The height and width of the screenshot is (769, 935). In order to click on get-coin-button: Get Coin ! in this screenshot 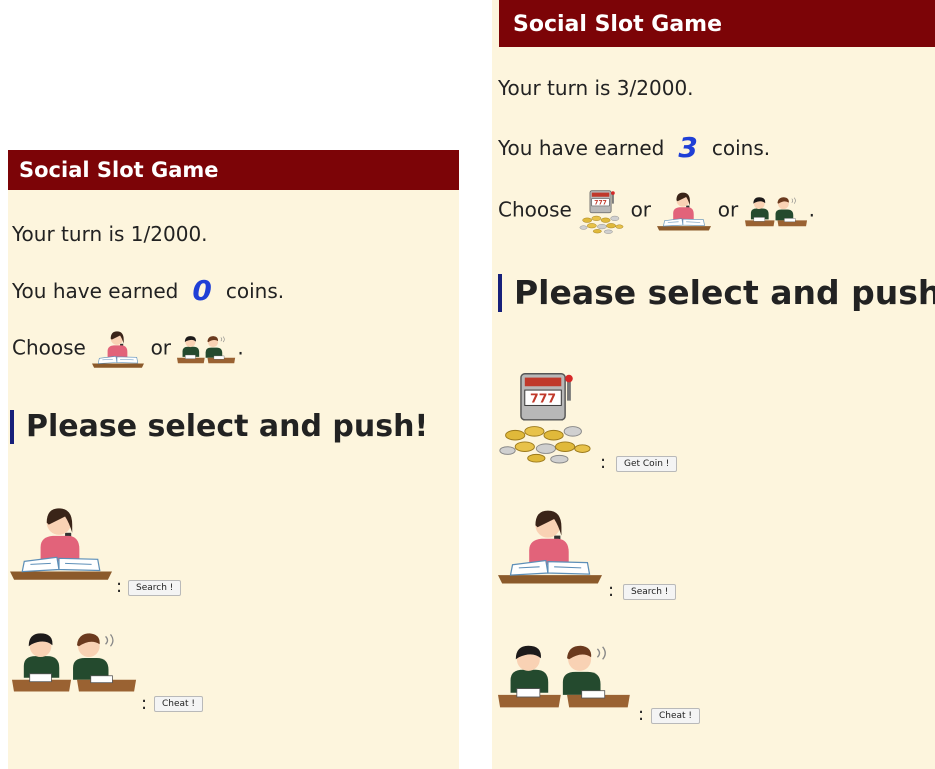, I will do `click(647, 464)`.